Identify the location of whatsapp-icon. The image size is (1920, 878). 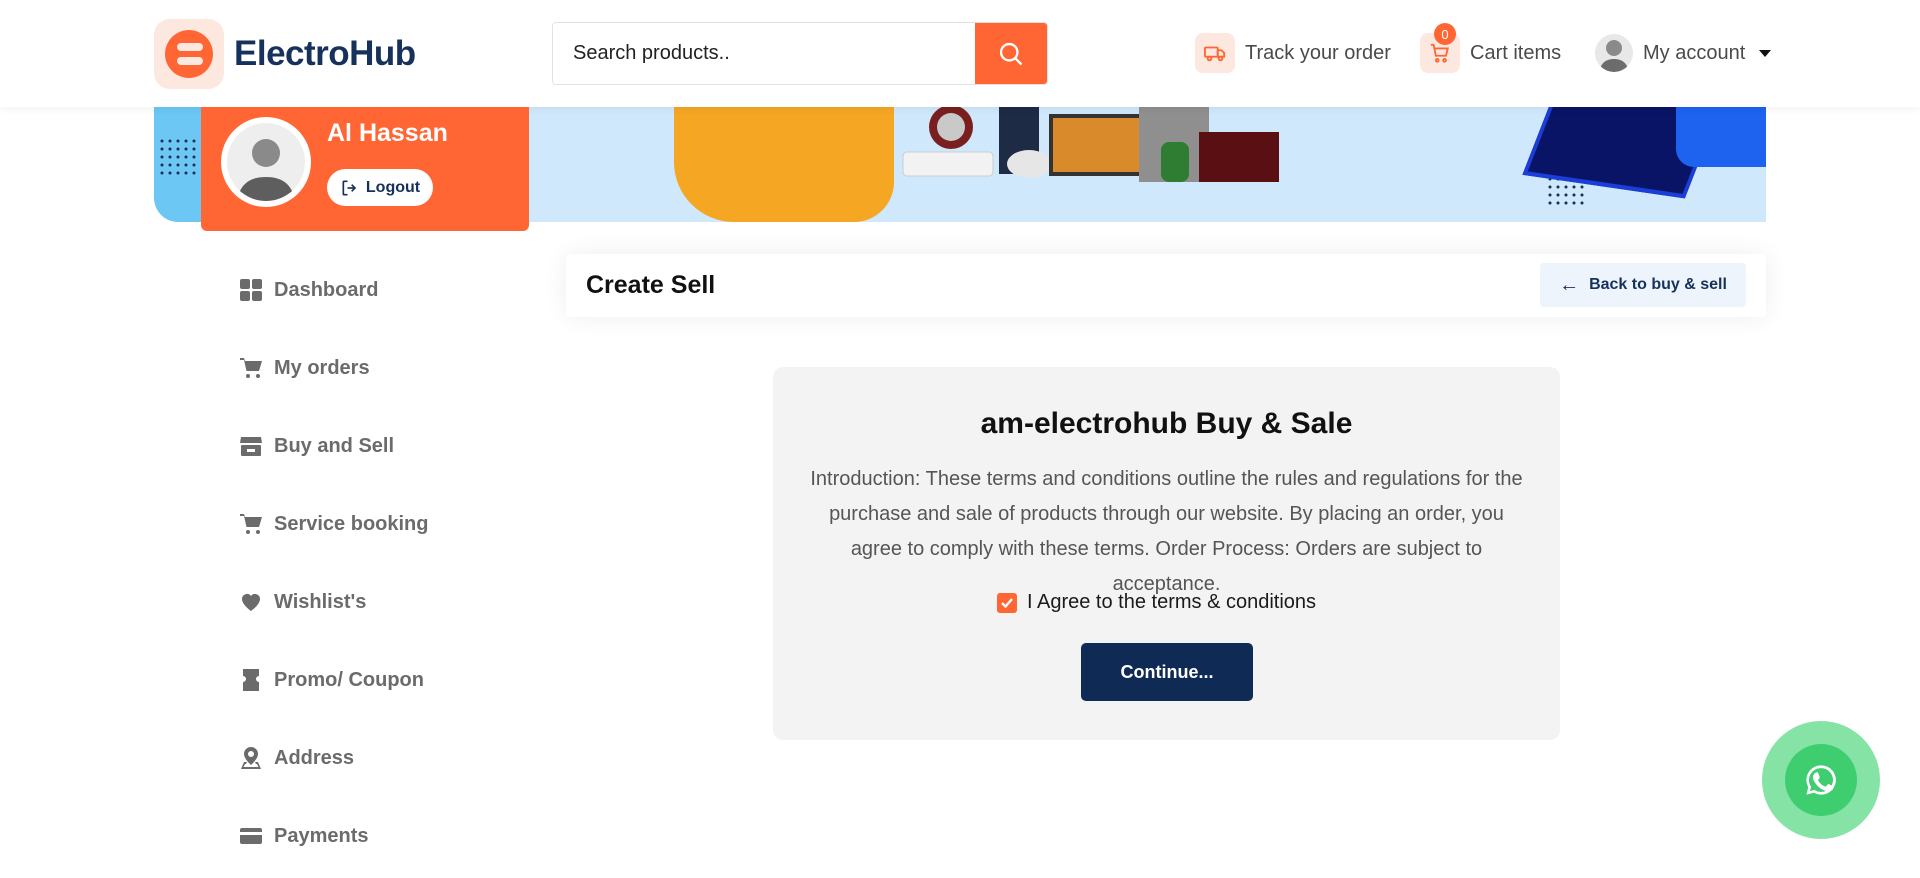
(1821, 780).